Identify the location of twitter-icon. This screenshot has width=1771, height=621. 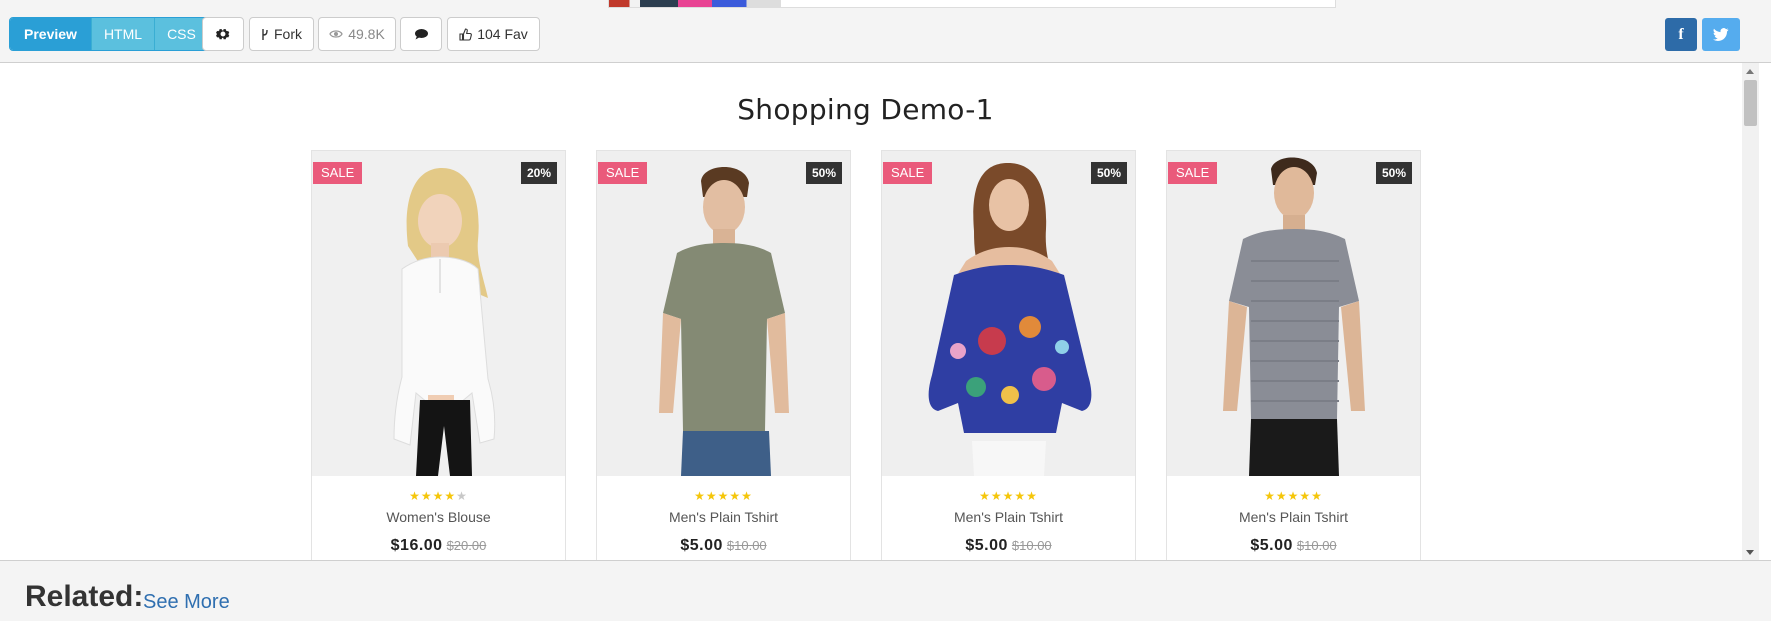
(1721, 34).